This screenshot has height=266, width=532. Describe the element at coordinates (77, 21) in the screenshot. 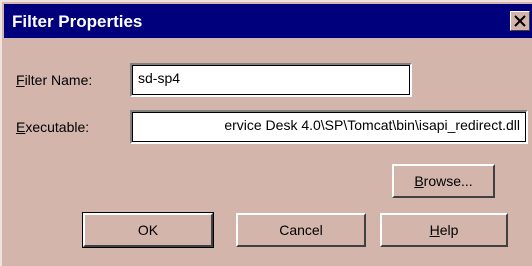

I see `dialog-title: Filter Properties` at that location.